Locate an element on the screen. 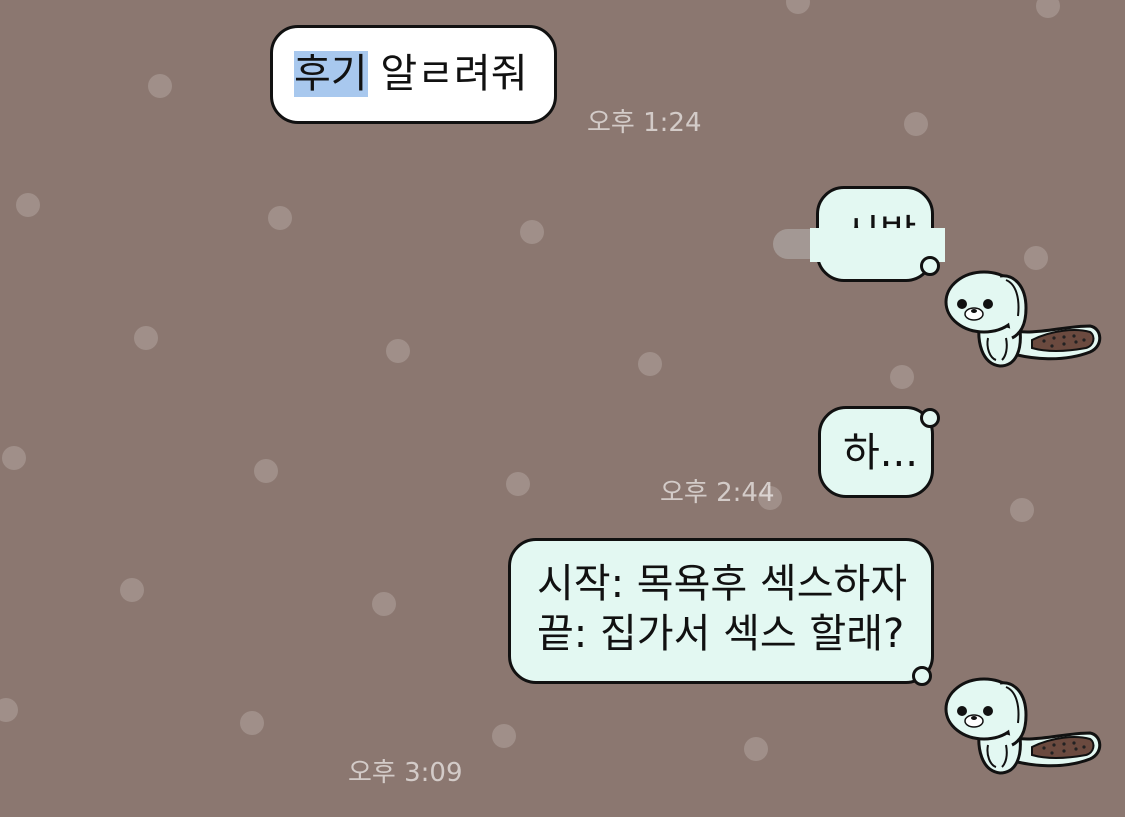 The image size is (1125, 817). message-line-2: 끝: 집가서 섹스 할래? is located at coordinates (721, 634).